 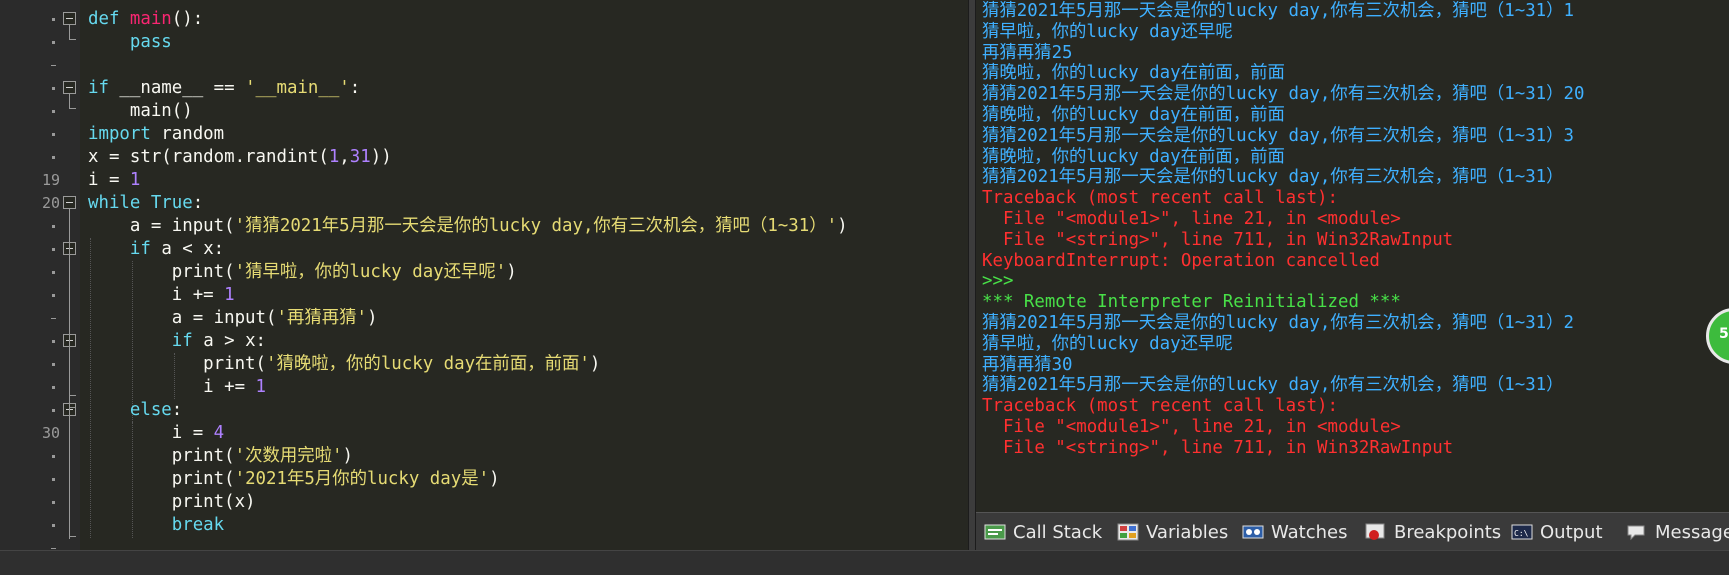 What do you see at coordinates (193, 134) in the screenshot?
I see `code-token: random` at bounding box center [193, 134].